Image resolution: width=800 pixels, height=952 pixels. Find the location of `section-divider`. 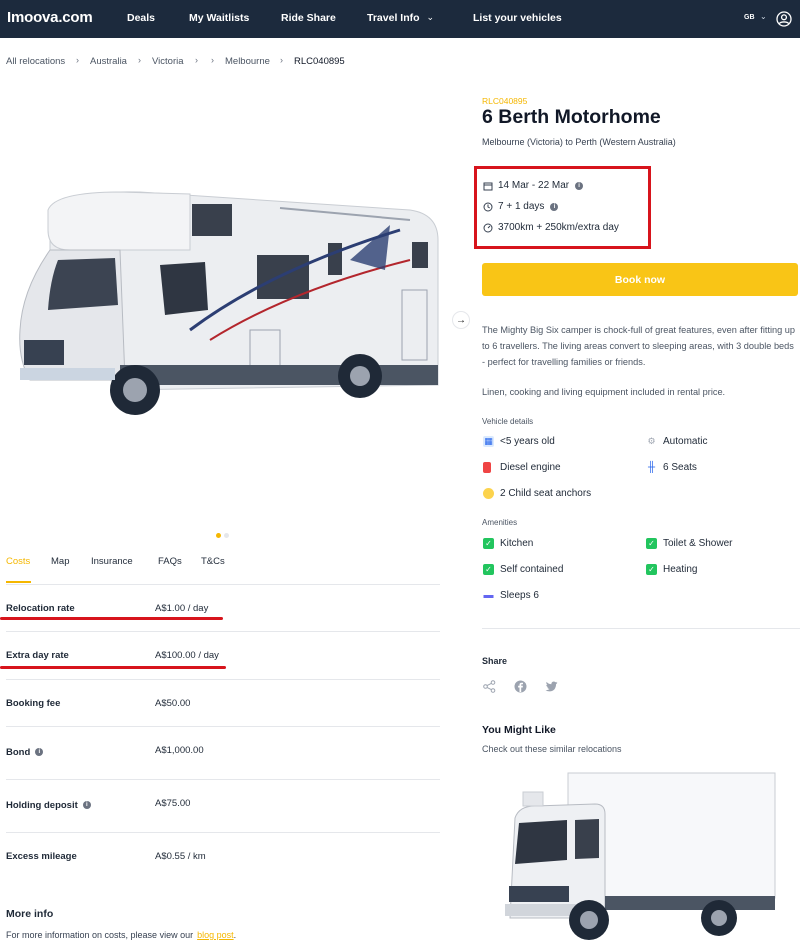

section-divider is located at coordinates (641, 628).